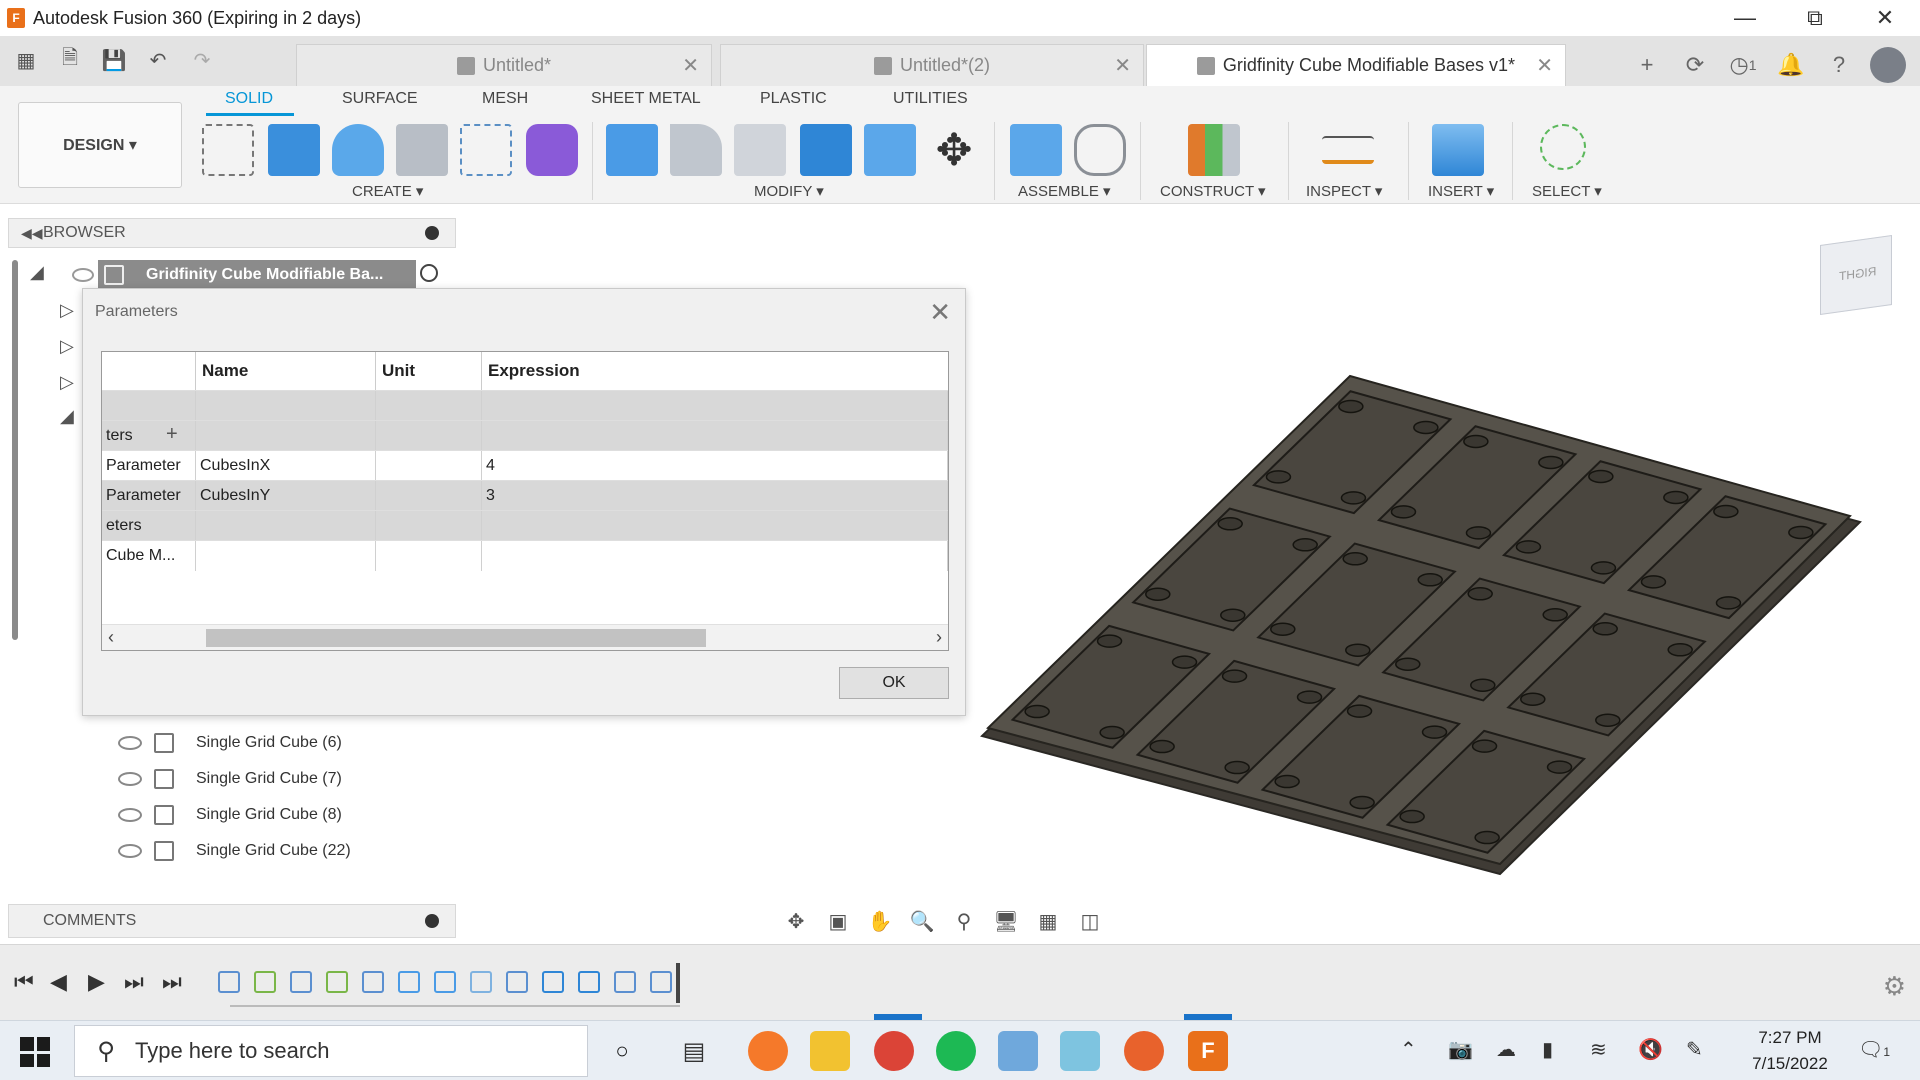 This screenshot has width=1920, height=1080. I want to click on tab-surface: SURFACE, so click(380, 99).